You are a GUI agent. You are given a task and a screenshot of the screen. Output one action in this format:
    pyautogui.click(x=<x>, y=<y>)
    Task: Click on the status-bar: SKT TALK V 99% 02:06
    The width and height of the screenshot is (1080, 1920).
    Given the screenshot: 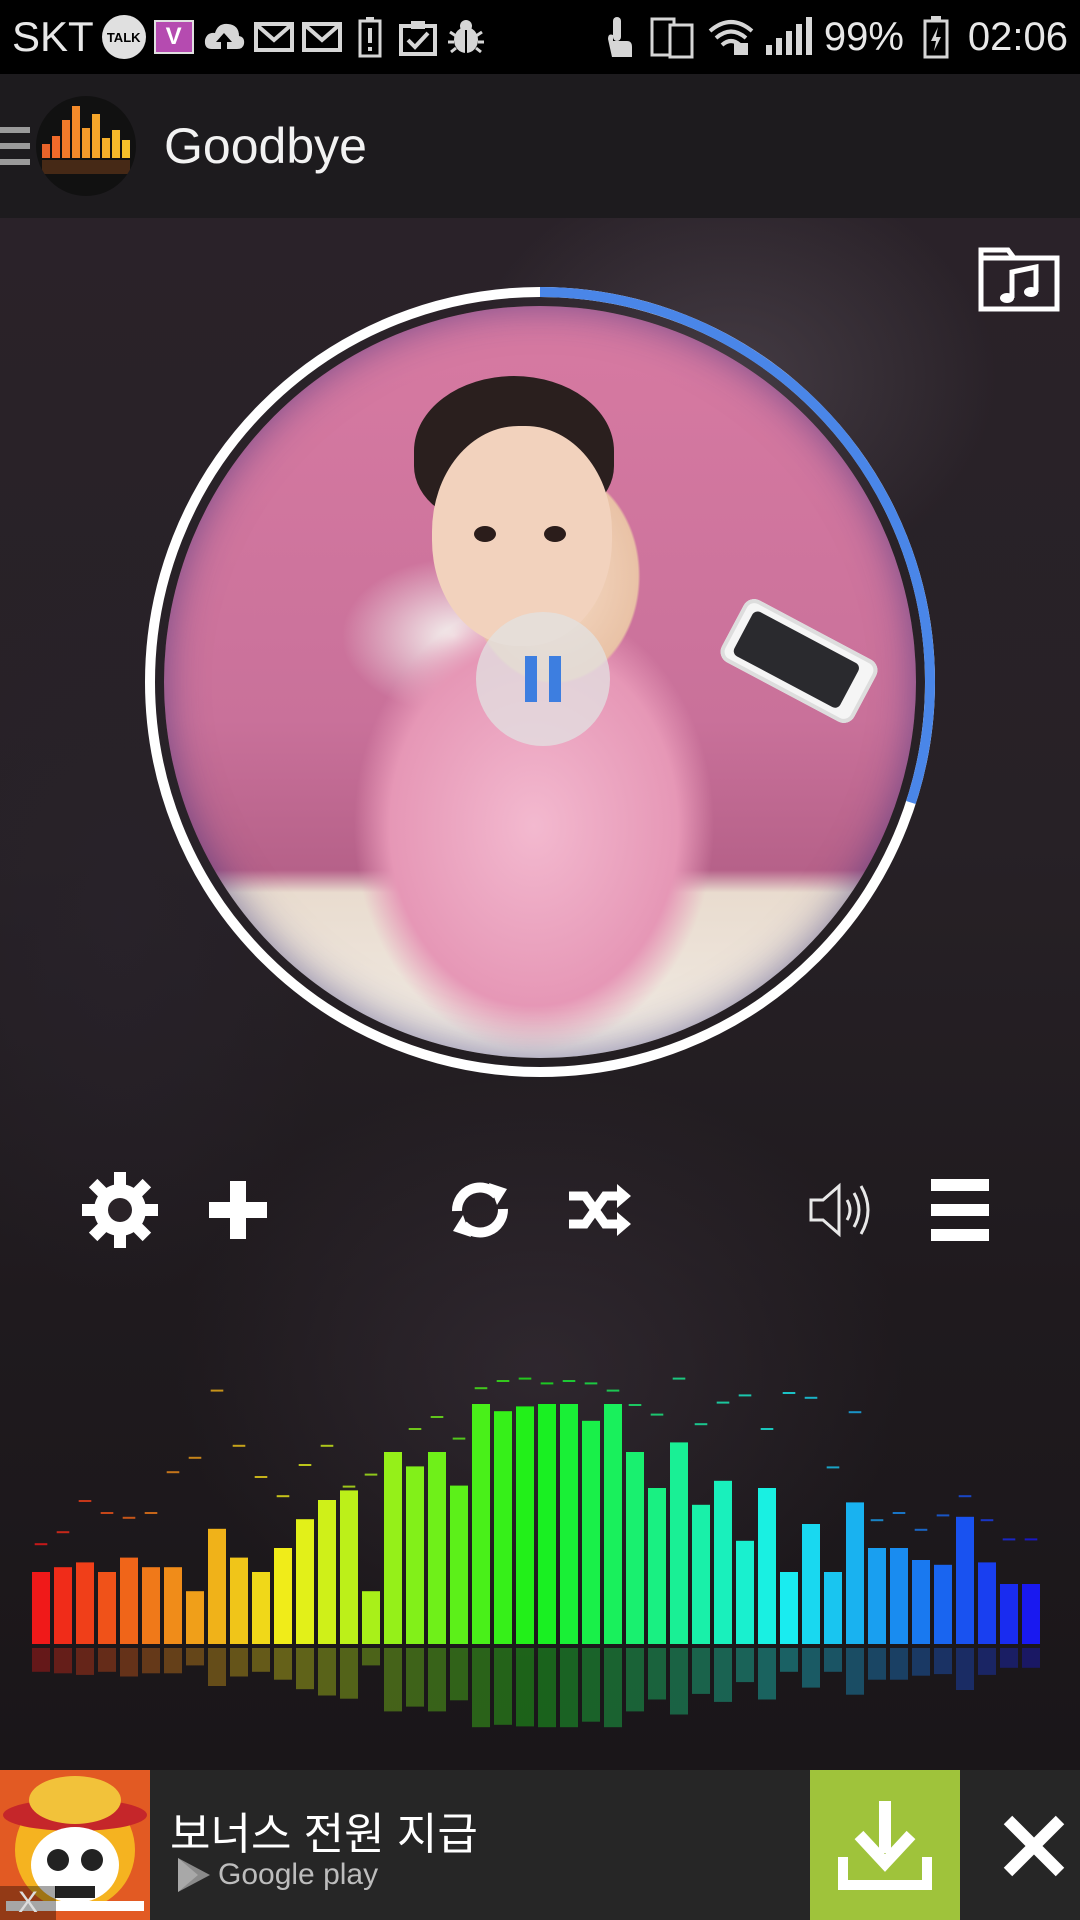 What is the action you would take?
    pyautogui.click(x=540, y=37)
    